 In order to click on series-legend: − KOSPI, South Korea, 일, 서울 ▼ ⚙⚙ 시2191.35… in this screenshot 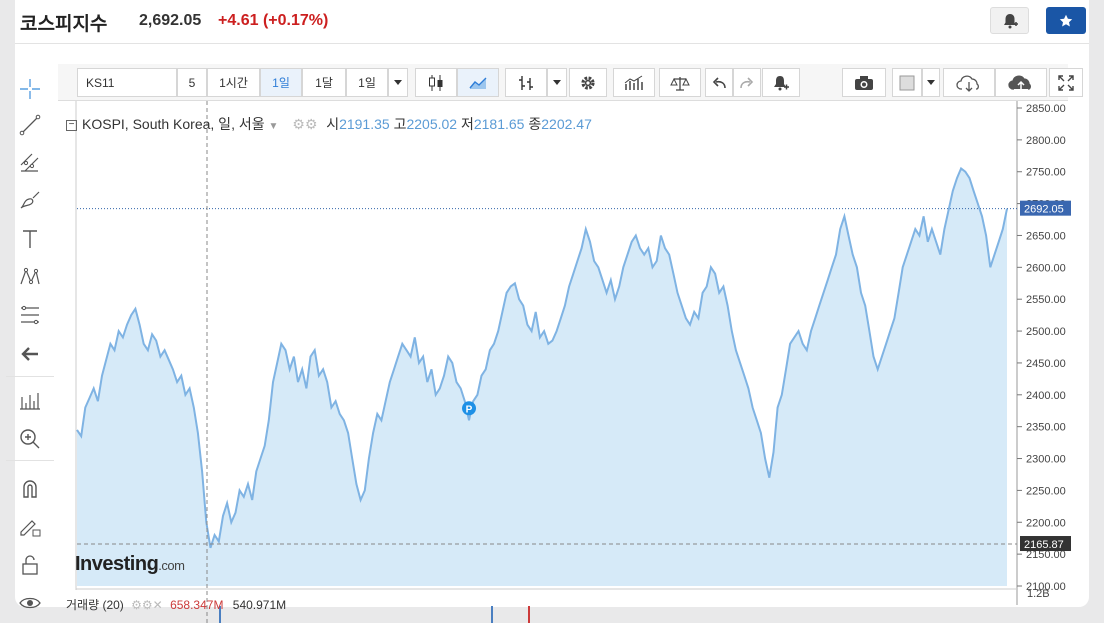, I will do `click(329, 124)`.